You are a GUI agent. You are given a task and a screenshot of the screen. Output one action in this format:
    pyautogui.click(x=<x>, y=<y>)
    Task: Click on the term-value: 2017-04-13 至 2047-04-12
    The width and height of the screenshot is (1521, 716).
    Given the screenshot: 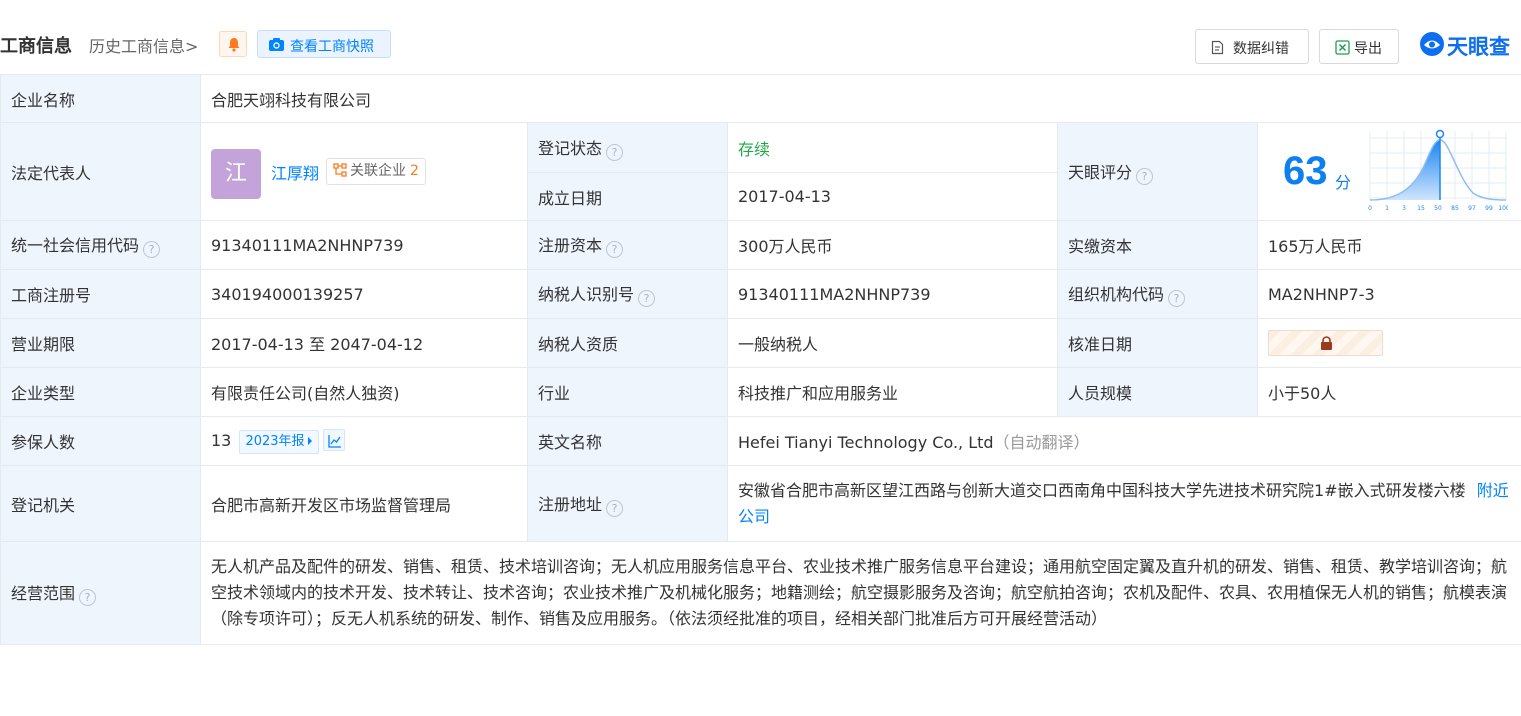 What is the action you would take?
    pyautogui.click(x=364, y=343)
    